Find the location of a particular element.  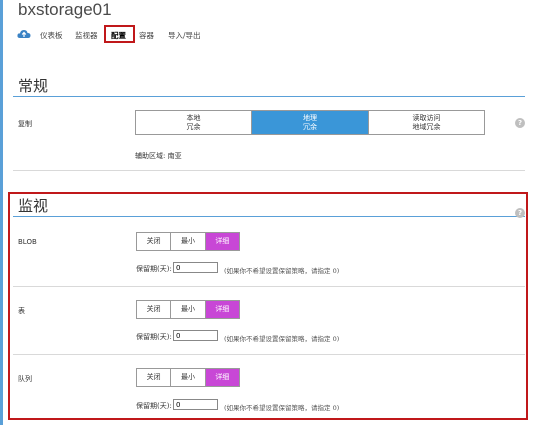

tab-containers: 容器 is located at coordinates (146, 35).